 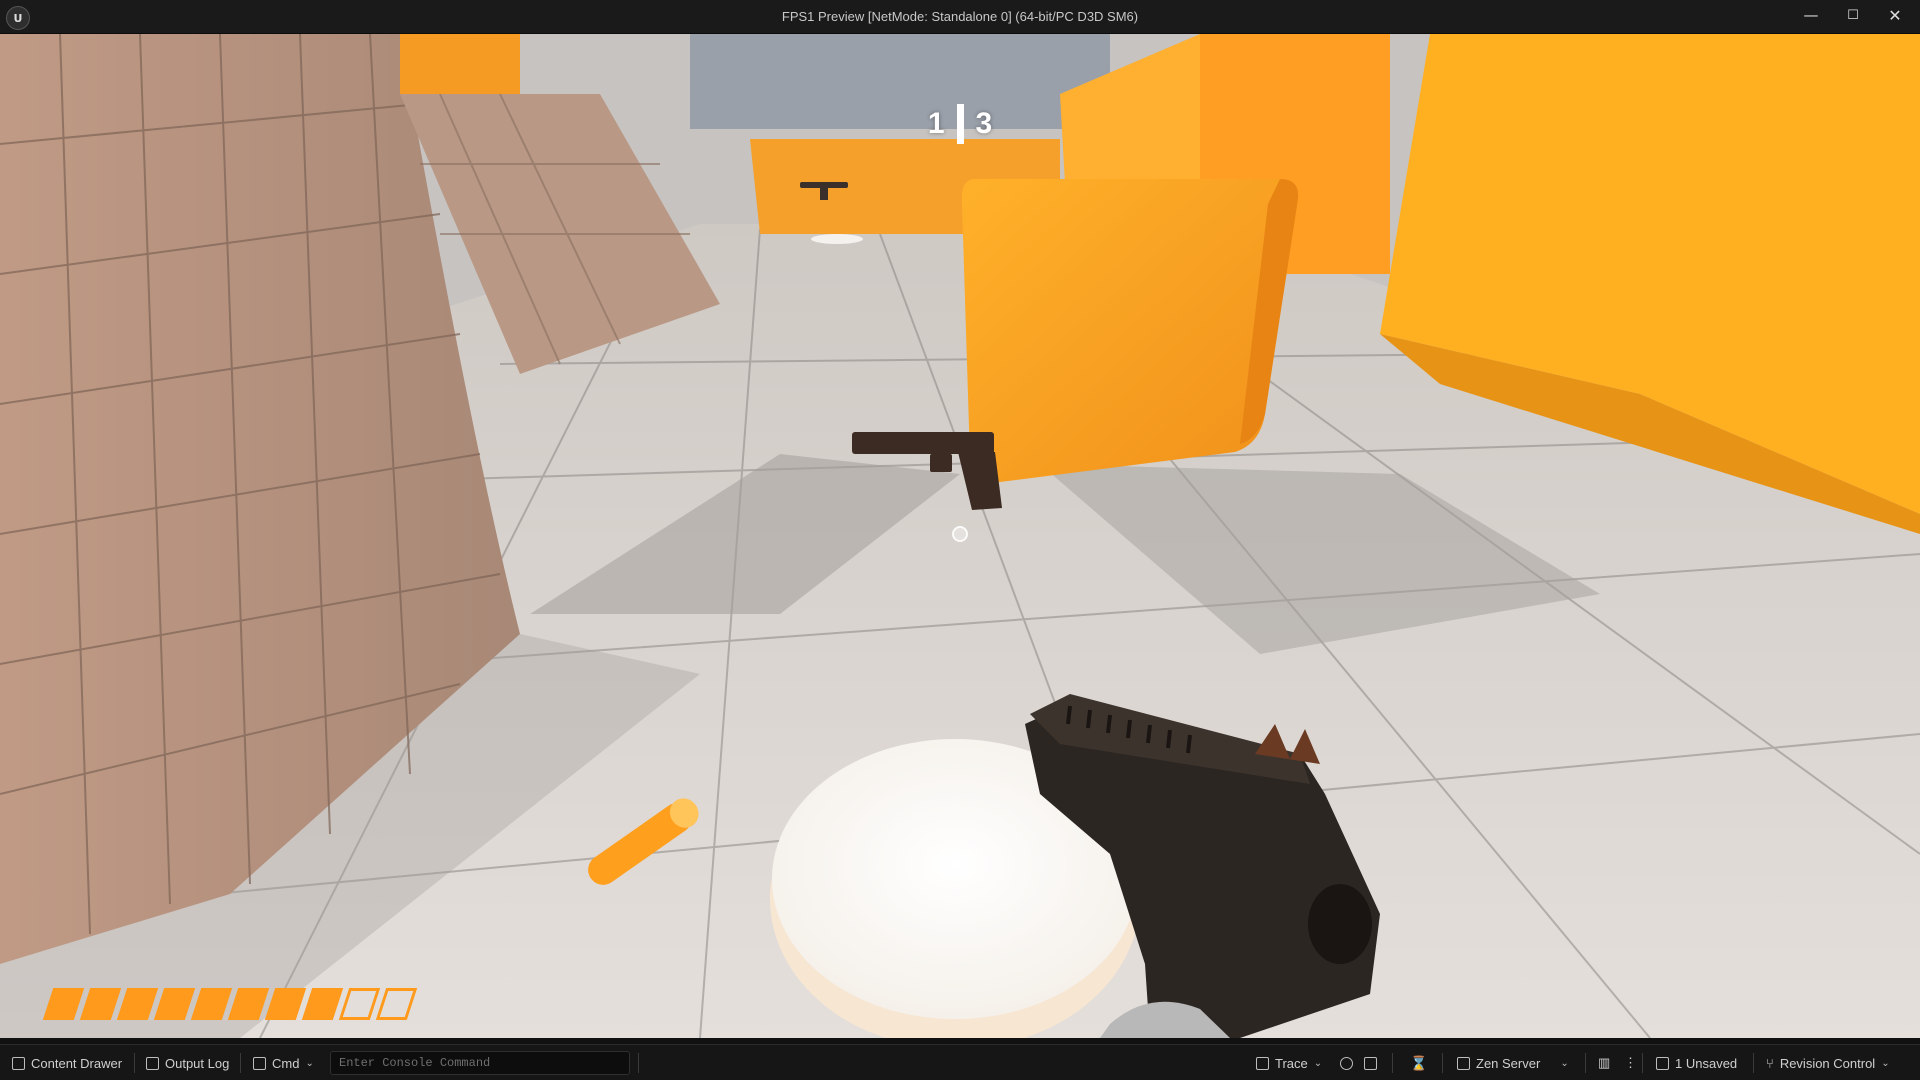 I want to click on record-icon, so click(x=1346, y=1063).